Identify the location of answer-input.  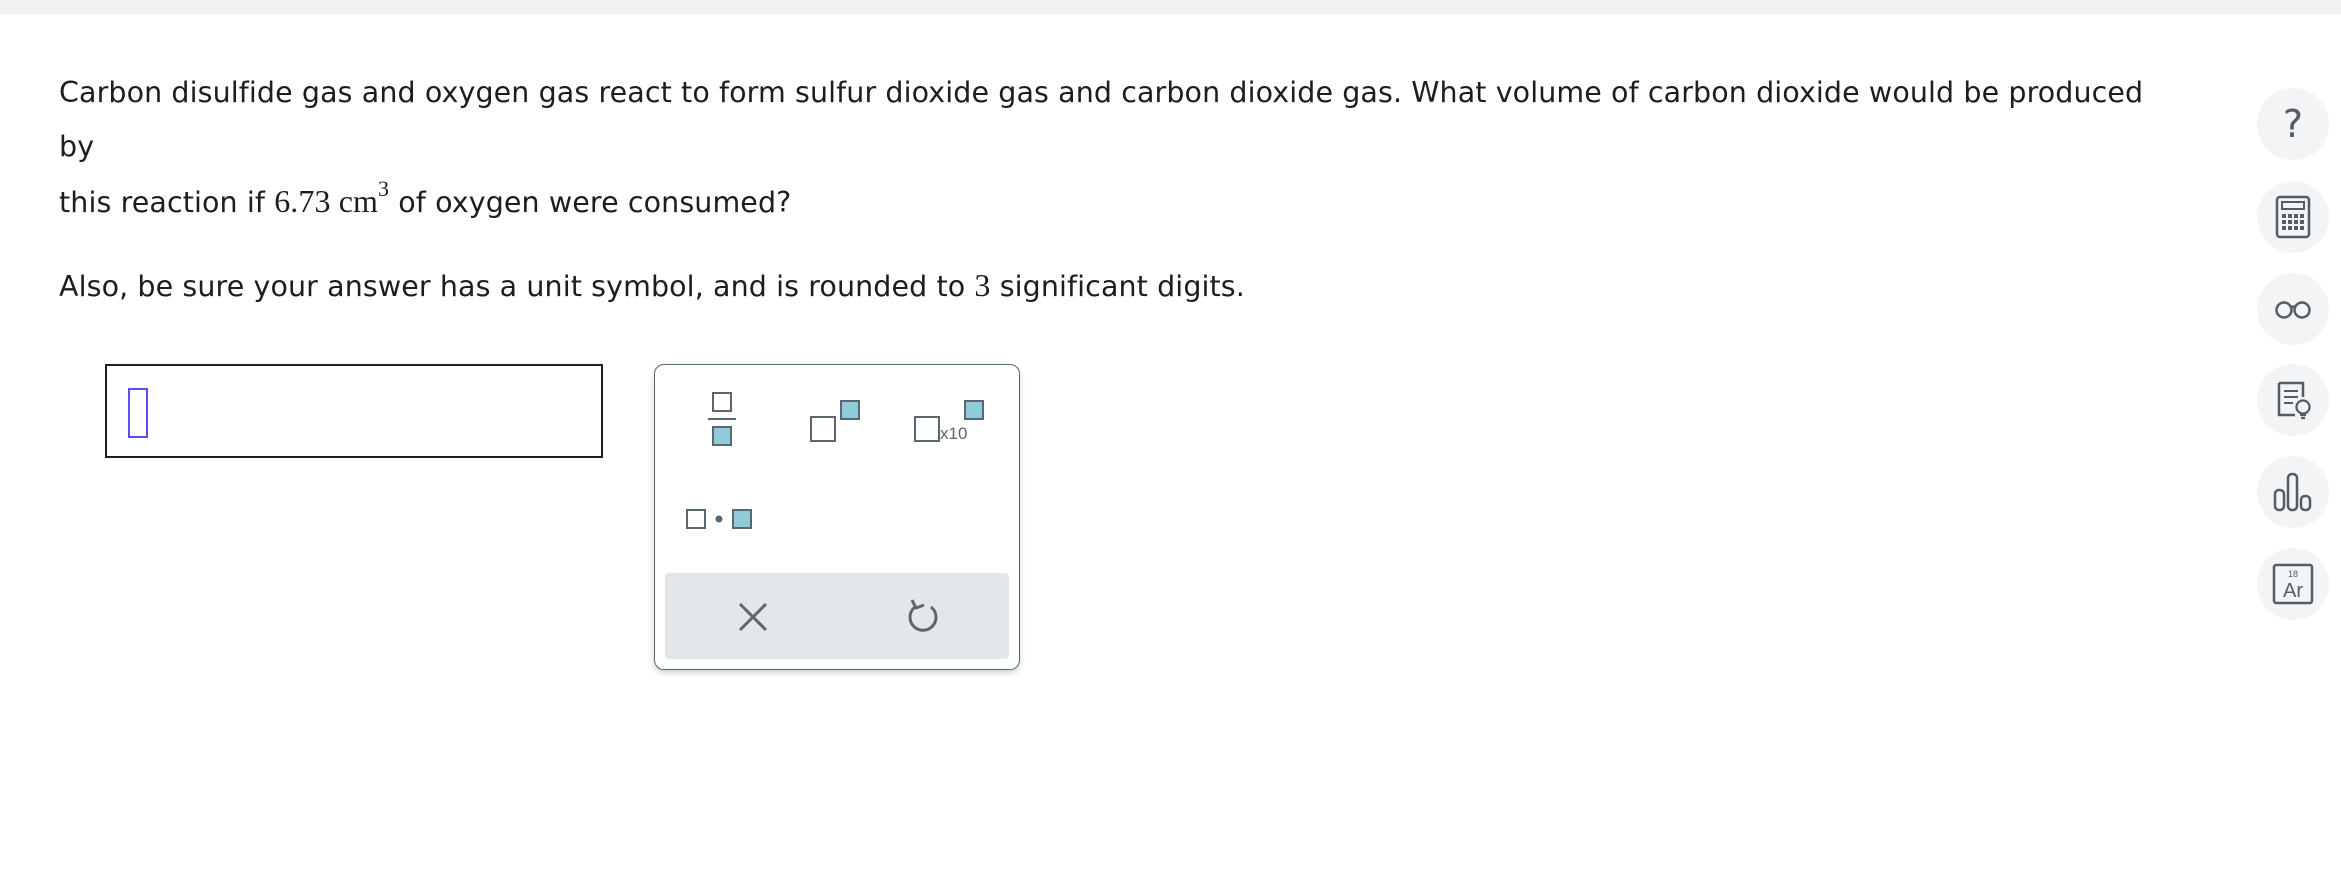
(354, 411).